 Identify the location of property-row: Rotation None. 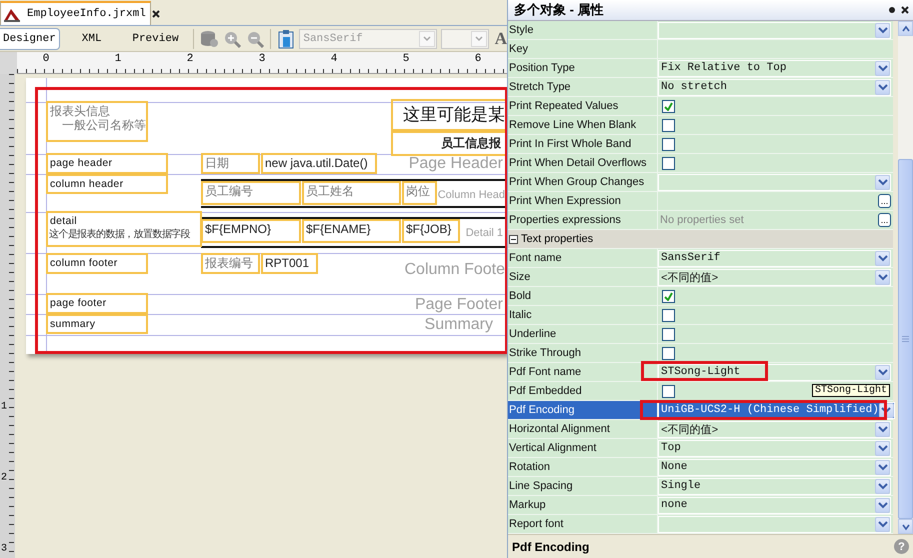
(700, 467).